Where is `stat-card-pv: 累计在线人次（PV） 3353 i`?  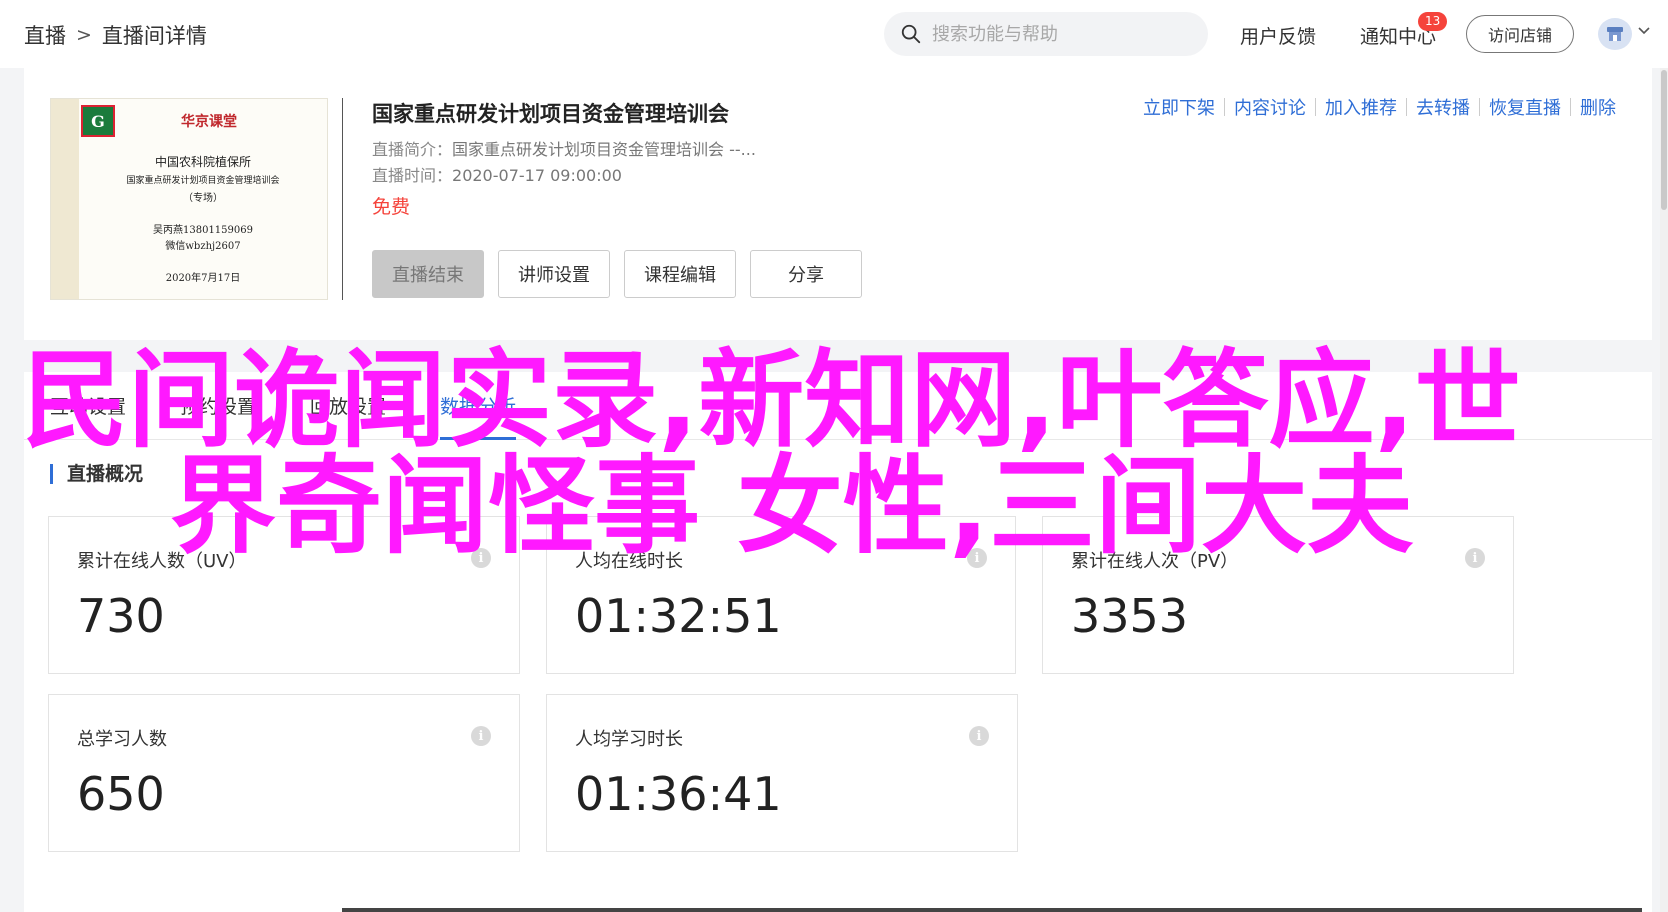 stat-card-pv: 累计在线人次（PV） 3353 i is located at coordinates (1278, 595).